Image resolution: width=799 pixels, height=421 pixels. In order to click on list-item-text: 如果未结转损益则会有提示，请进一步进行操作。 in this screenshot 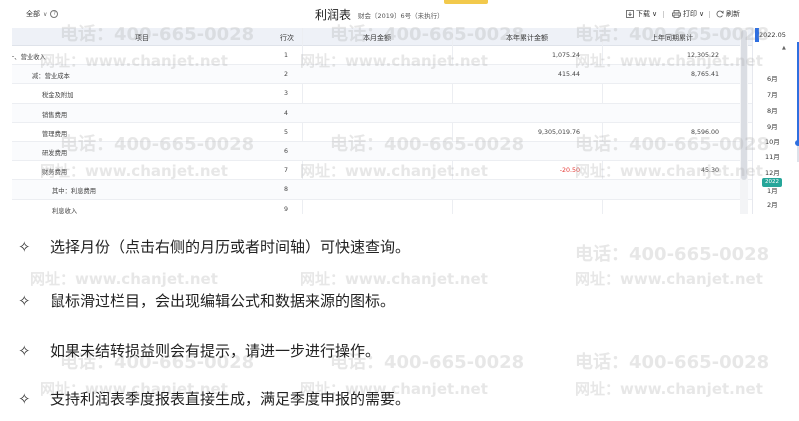, I will do `click(215, 351)`.